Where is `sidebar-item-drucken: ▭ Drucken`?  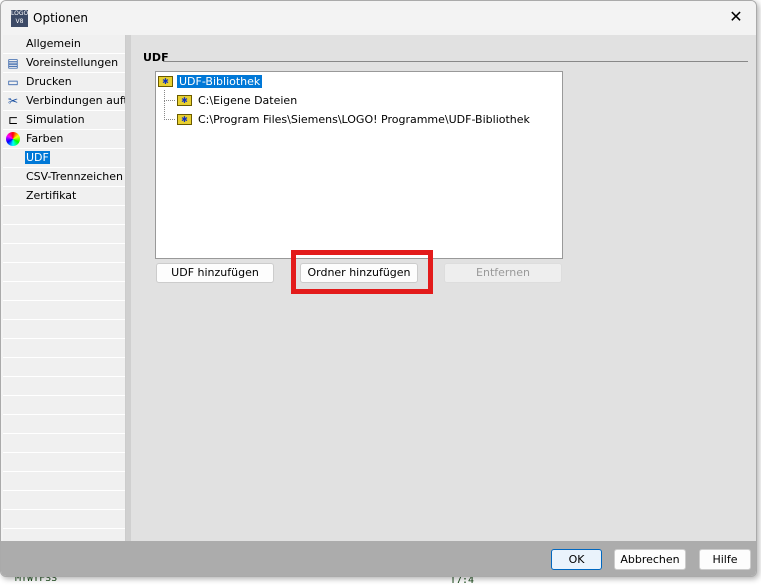 sidebar-item-drucken: ▭ Drucken is located at coordinates (64, 82).